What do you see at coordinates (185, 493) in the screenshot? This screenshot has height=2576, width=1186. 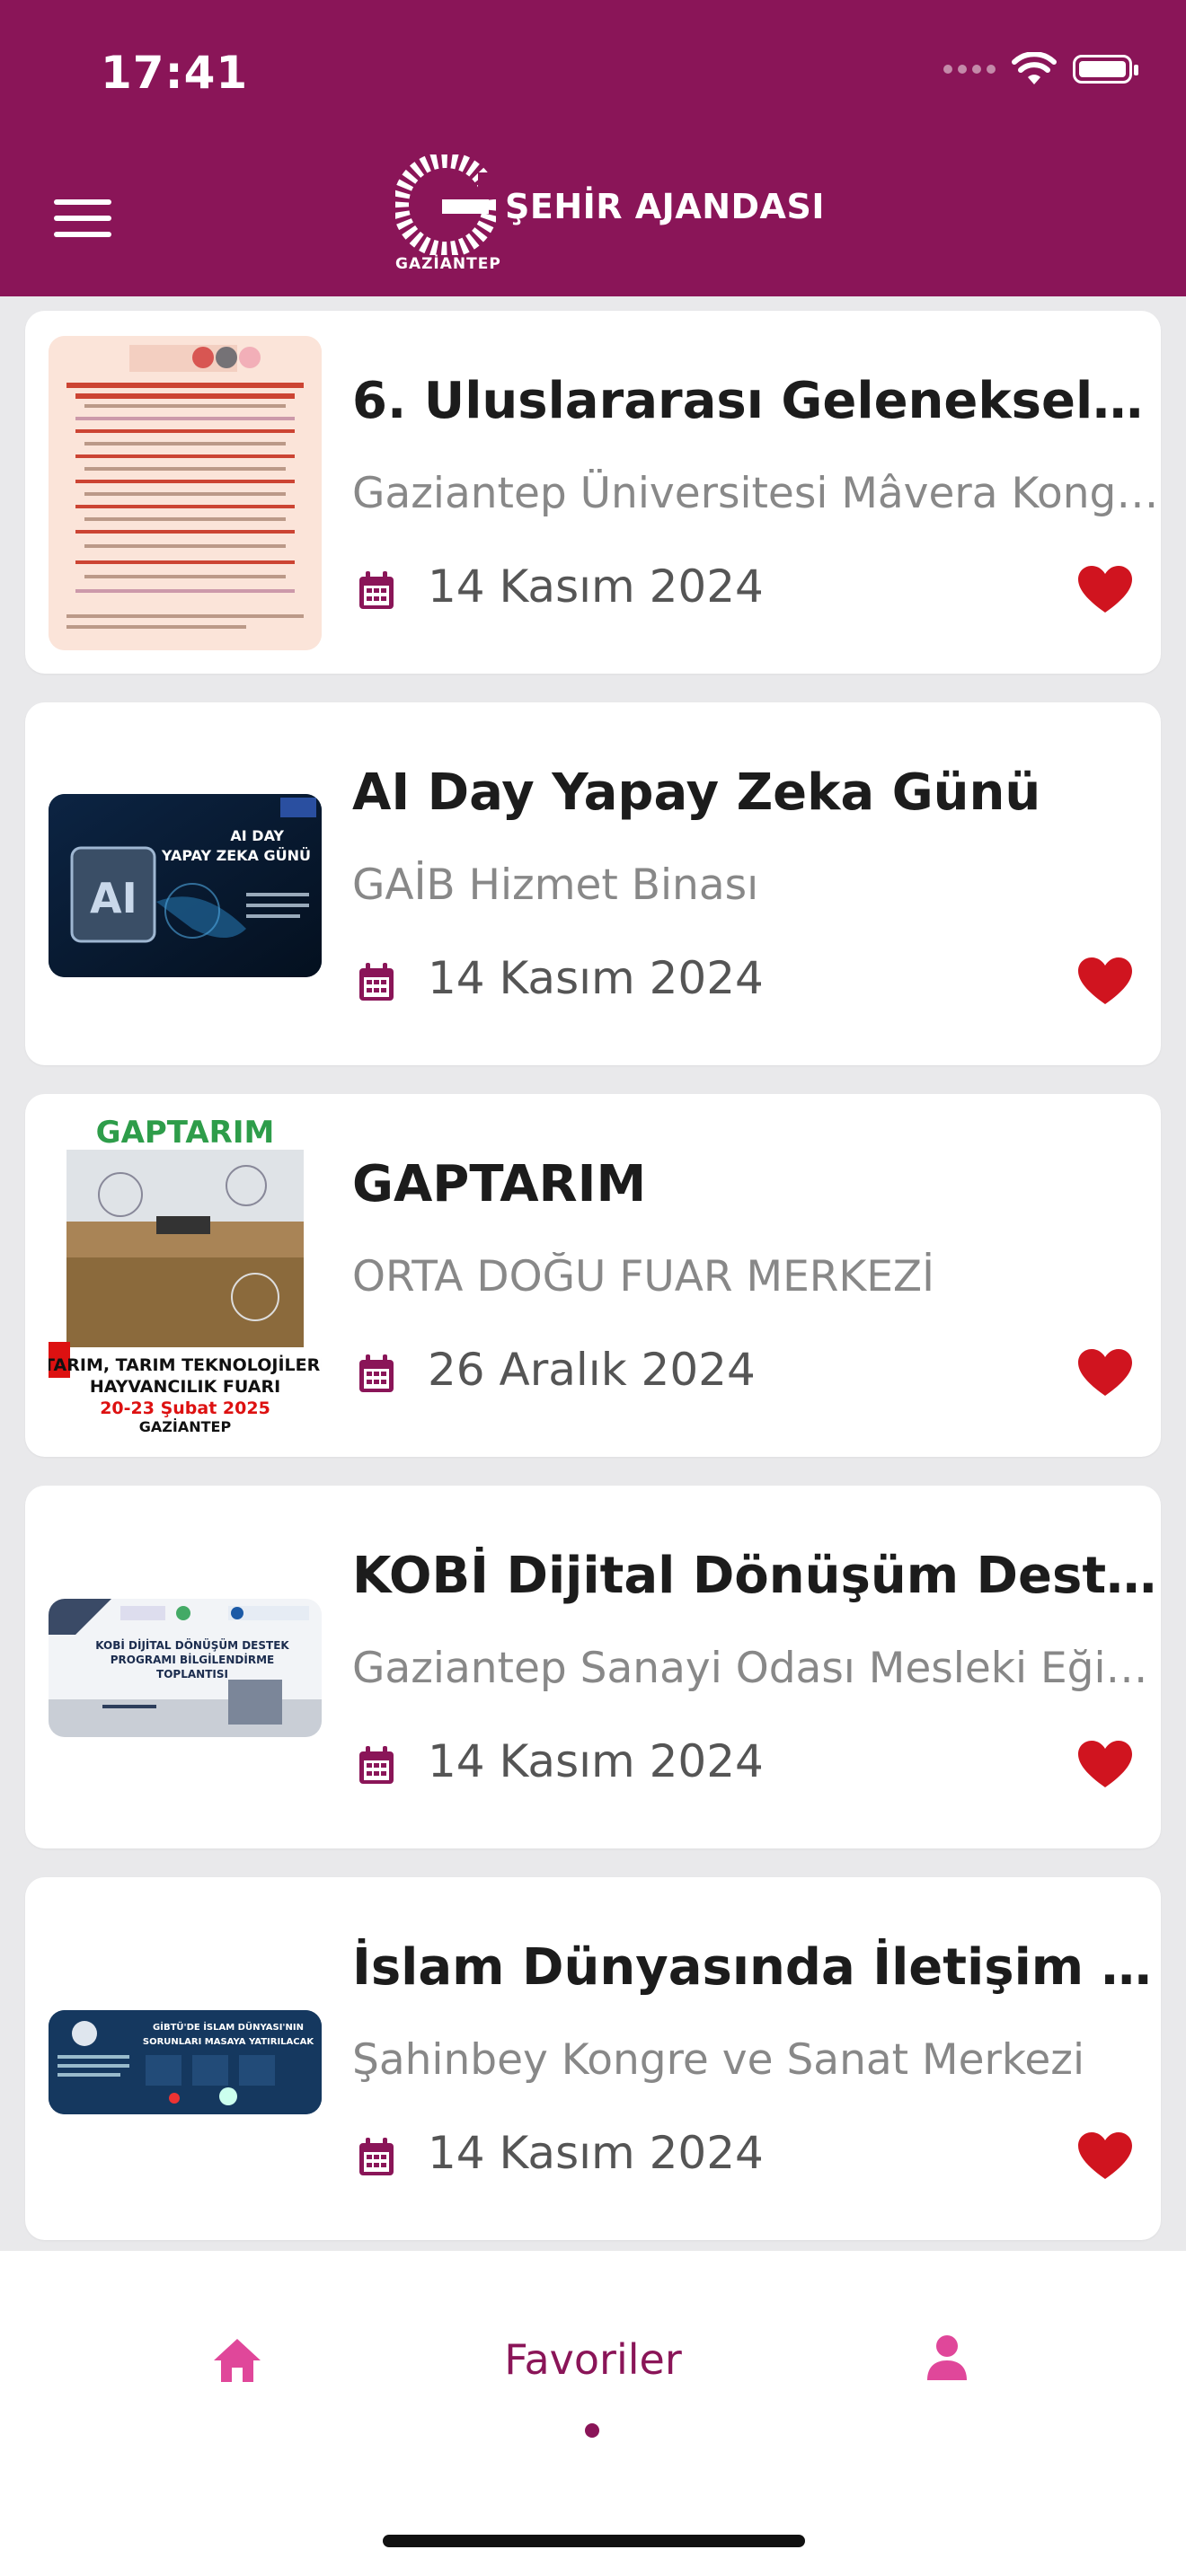 I see `event-thumbnail` at bounding box center [185, 493].